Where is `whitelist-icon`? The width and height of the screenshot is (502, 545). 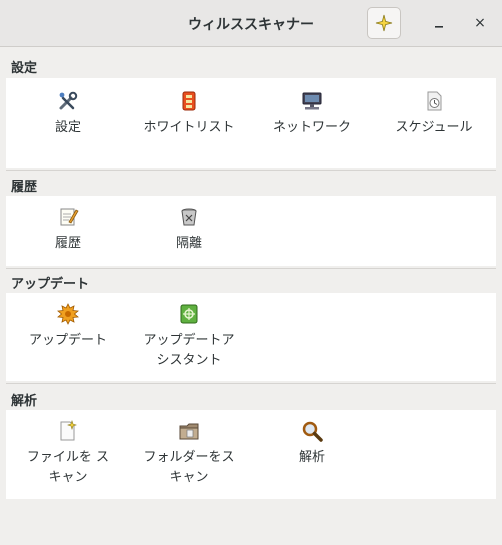
whitelist-icon is located at coordinates (189, 101).